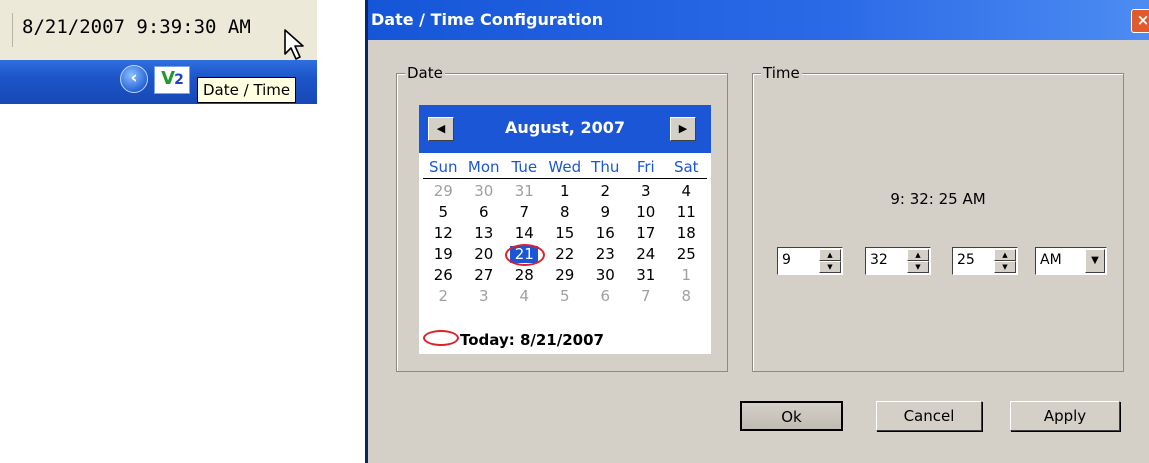 Image resolution: width=1149 pixels, height=463 pixels. What do you see at coordinates (136, 27) in the screenshot?
I see `tray-clock-text: 8/21/2007 9:39:30 AM` at bounding box center [136, 27].